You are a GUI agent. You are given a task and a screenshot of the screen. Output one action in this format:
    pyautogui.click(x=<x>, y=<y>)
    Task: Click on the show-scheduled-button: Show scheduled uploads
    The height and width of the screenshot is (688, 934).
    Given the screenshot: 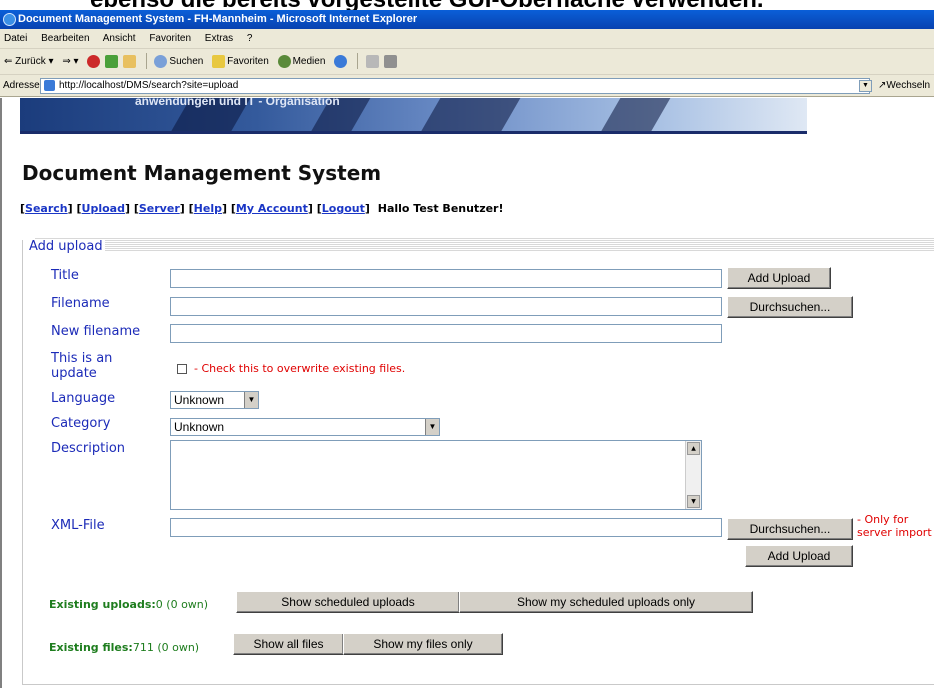 What is the action you would take?
    pyautogui.click(x=348, y=602)
    